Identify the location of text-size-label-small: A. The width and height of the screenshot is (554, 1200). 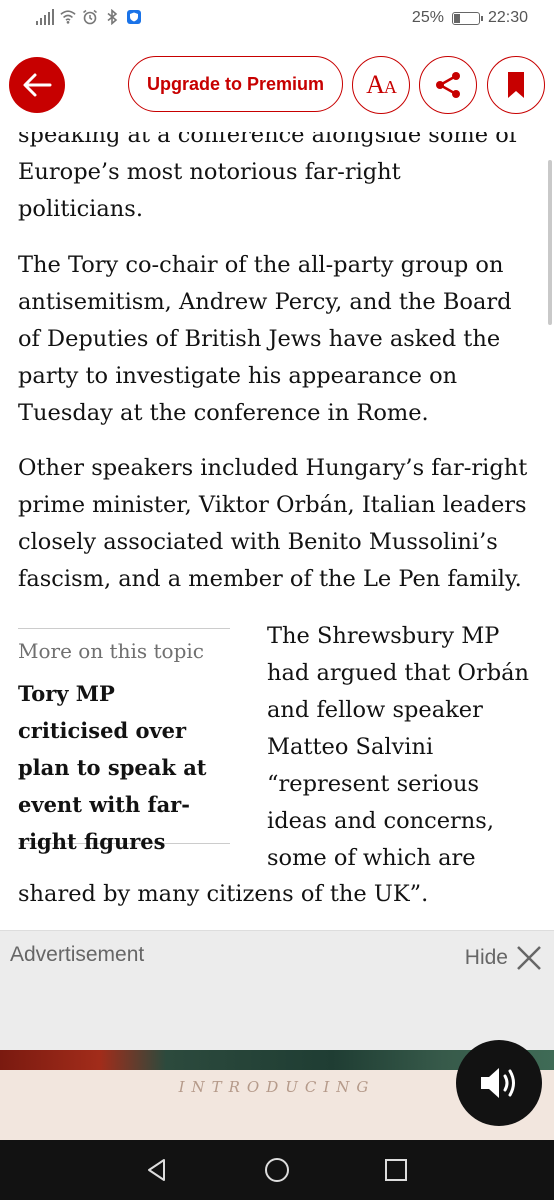
(390, 87).